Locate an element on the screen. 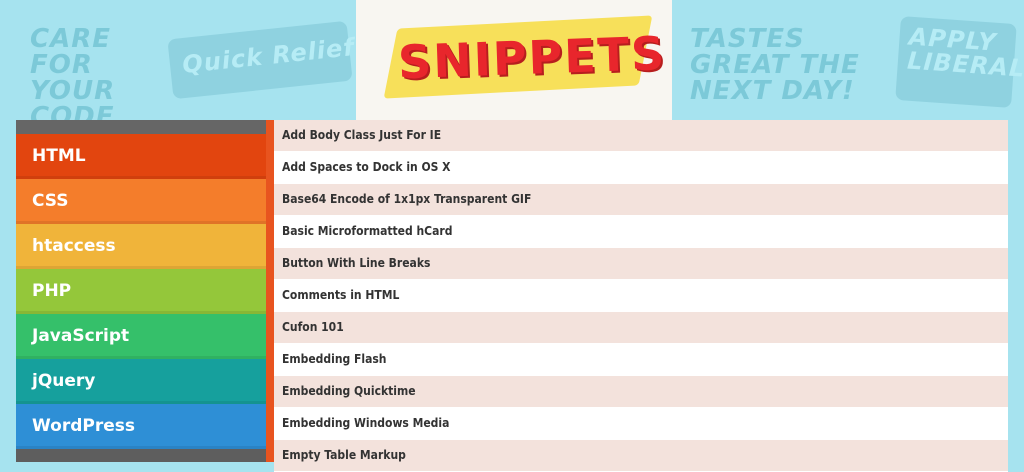 Image resolution: width=1024 pixels, height=472 pixels. stamp-care-text: CARE FOR YOUR CODE is located at coordinates (73, 78).